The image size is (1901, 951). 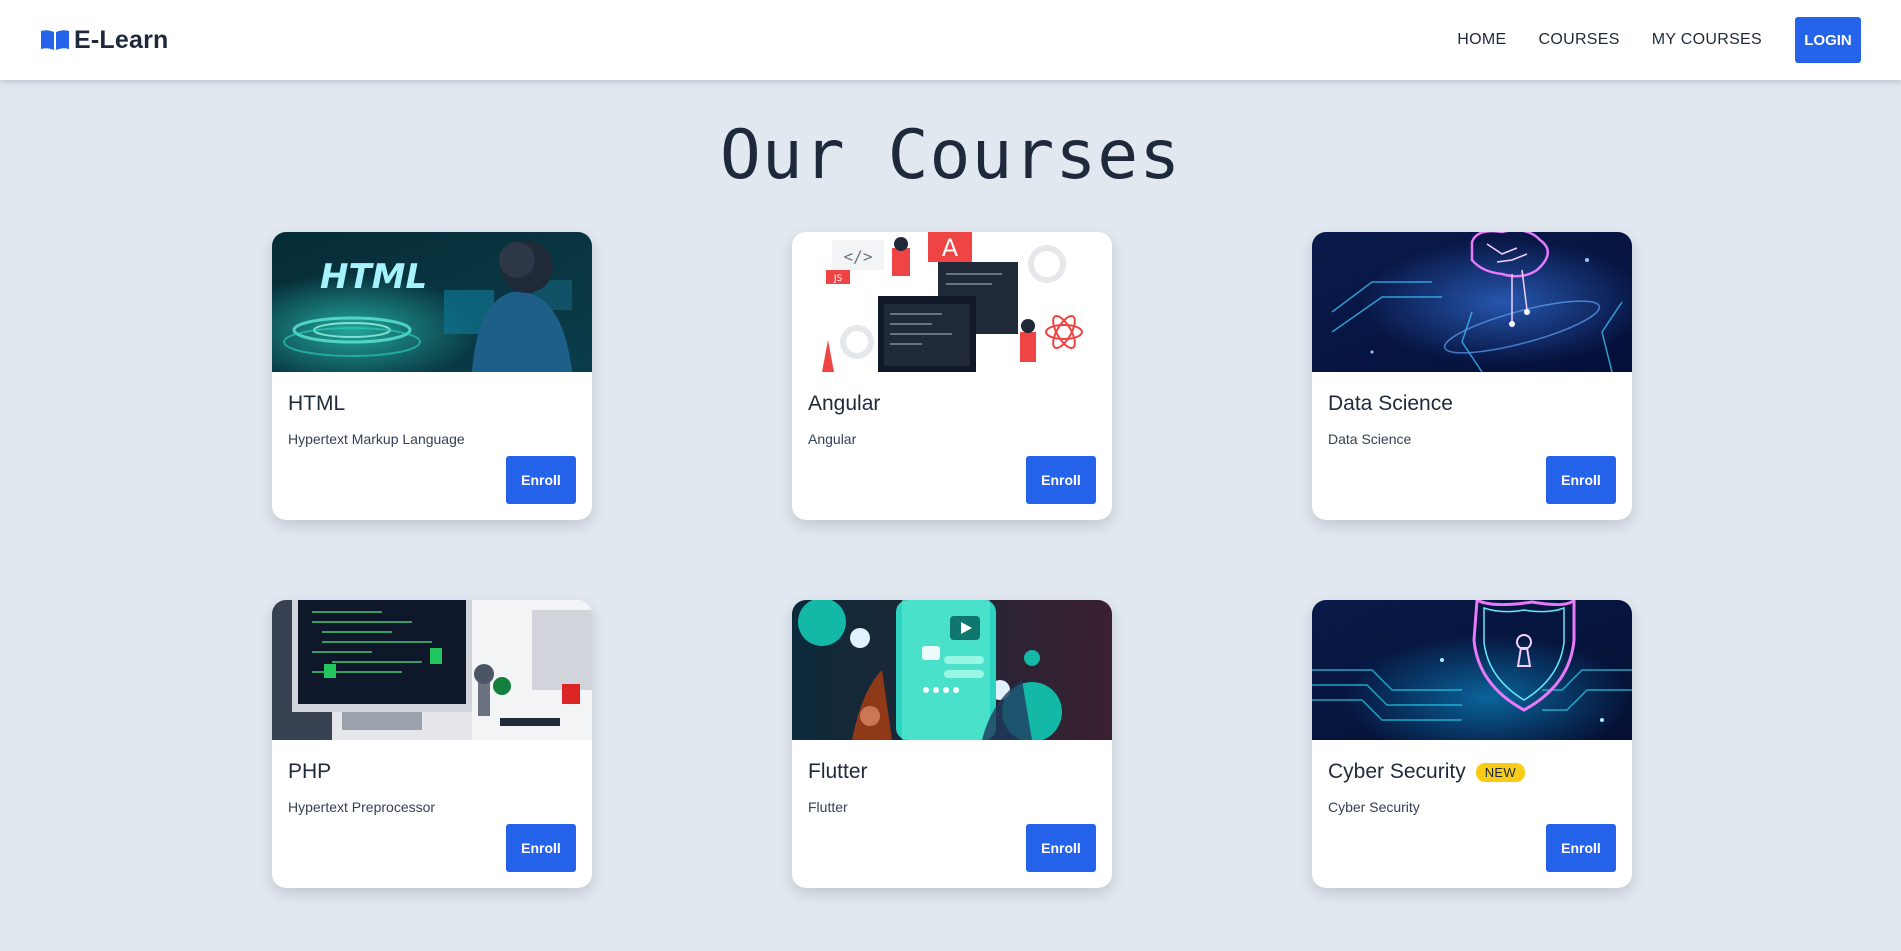 I want to click on course-card-php: PHP Hypertext Preprocessor Enroll, so click(x=432, y=744).